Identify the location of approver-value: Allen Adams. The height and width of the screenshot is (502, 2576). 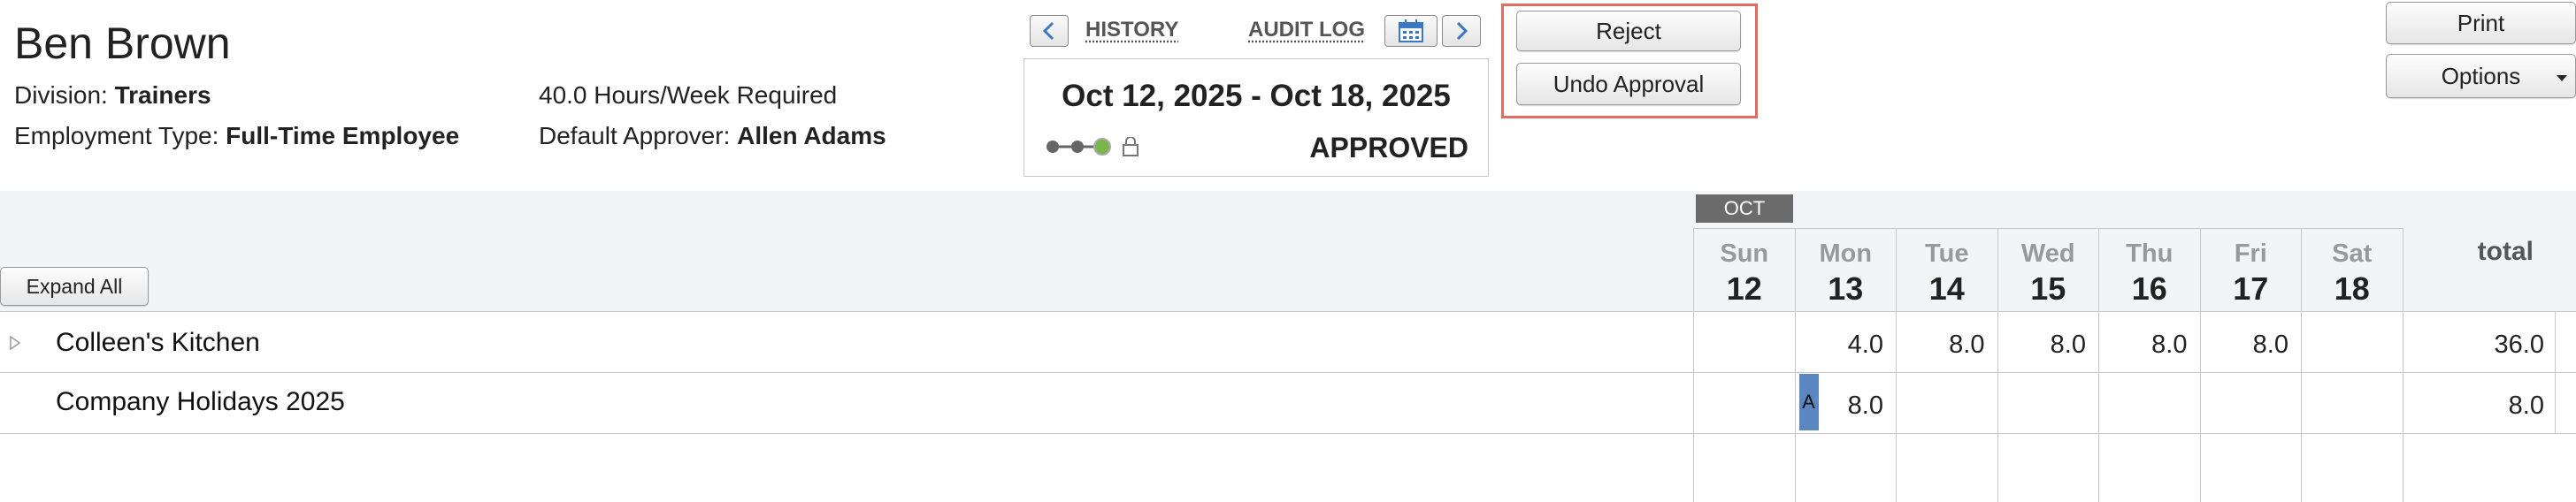
(811, 136).